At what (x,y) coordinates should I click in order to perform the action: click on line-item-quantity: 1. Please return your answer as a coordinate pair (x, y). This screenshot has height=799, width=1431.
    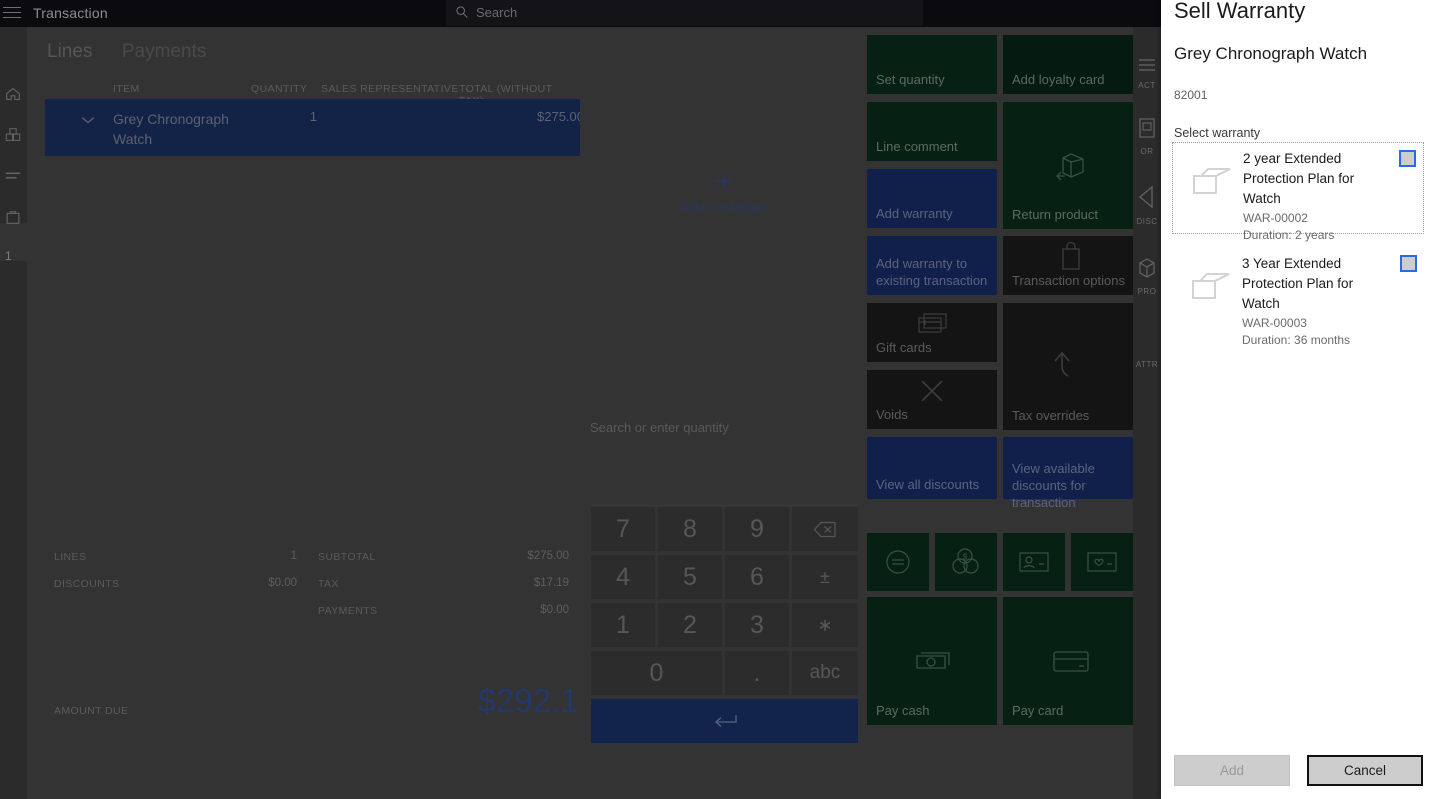
    Looking at the image, I should click on (313, 116).